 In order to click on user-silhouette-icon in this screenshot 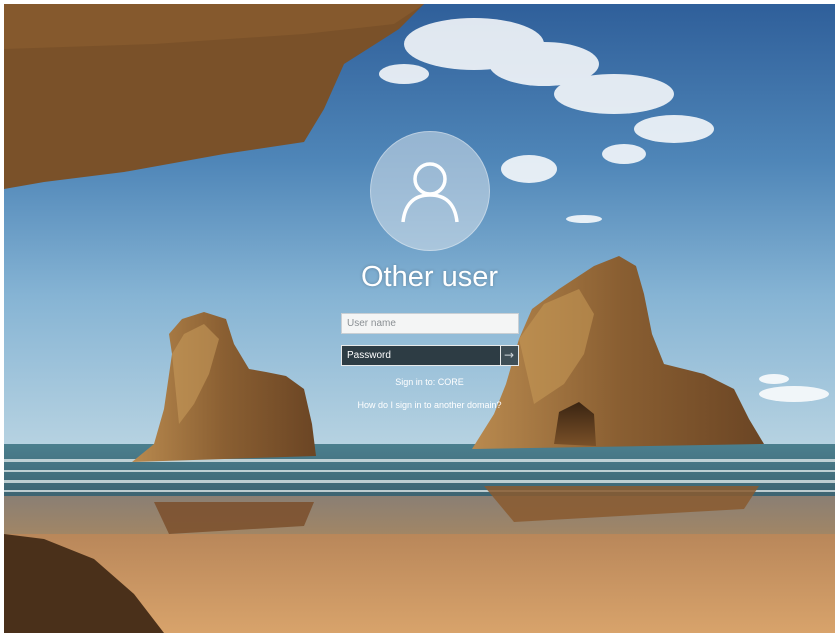, I will do `click(430, 192)`.